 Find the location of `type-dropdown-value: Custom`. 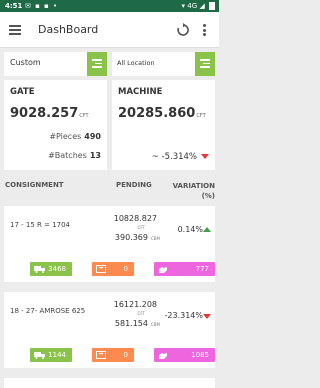

type-dropdown-value: Custom is located at coordinates (25, 62).